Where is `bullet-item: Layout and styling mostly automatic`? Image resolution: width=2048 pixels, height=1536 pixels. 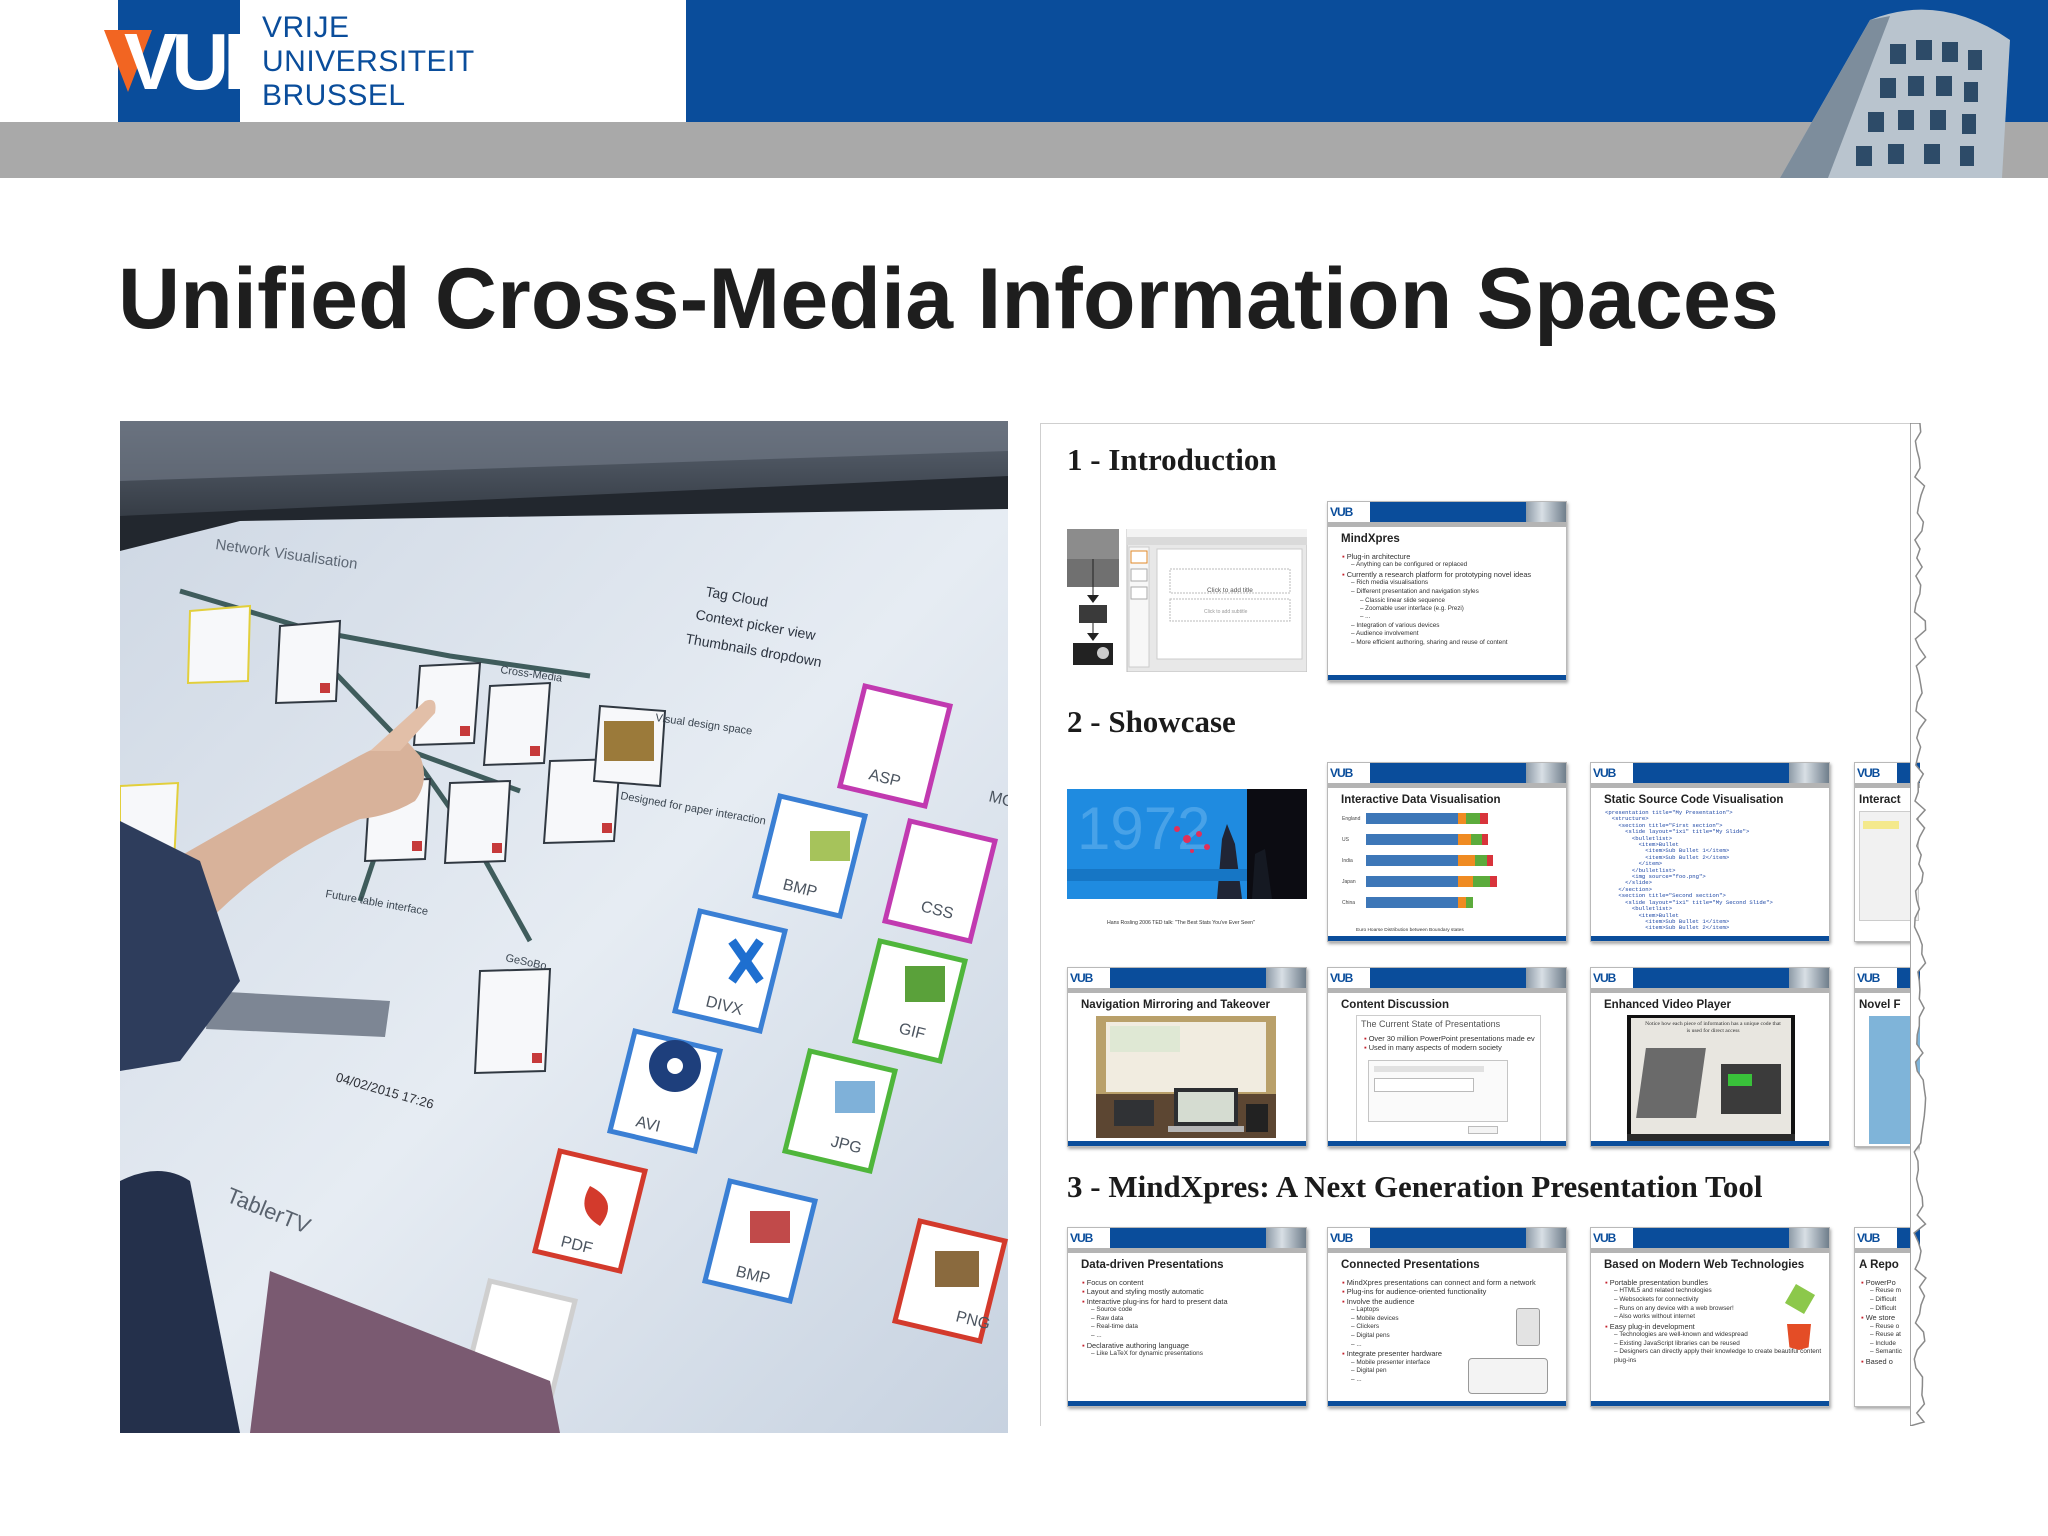
bullet-item: Layout and styling mostly automatic is located at coordinates (1192, 1291).